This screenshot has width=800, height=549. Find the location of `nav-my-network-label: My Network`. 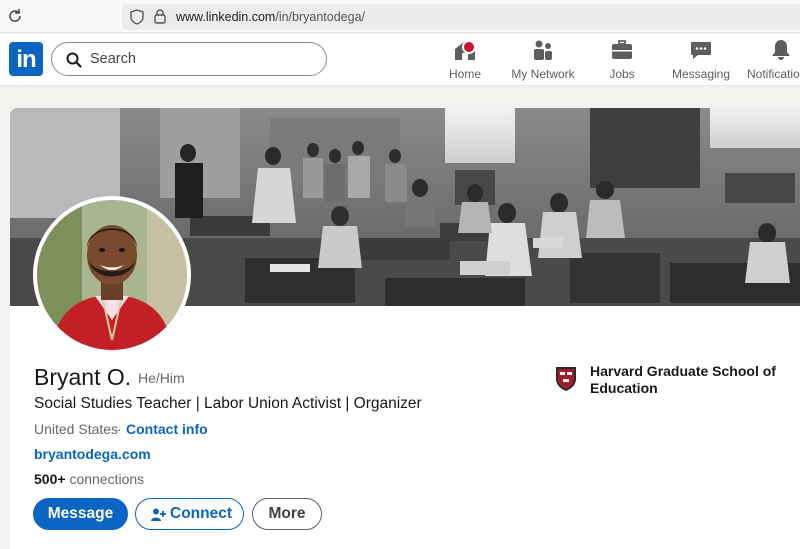

nav-my-network-label: My Network is located at coordinates (543, 74).